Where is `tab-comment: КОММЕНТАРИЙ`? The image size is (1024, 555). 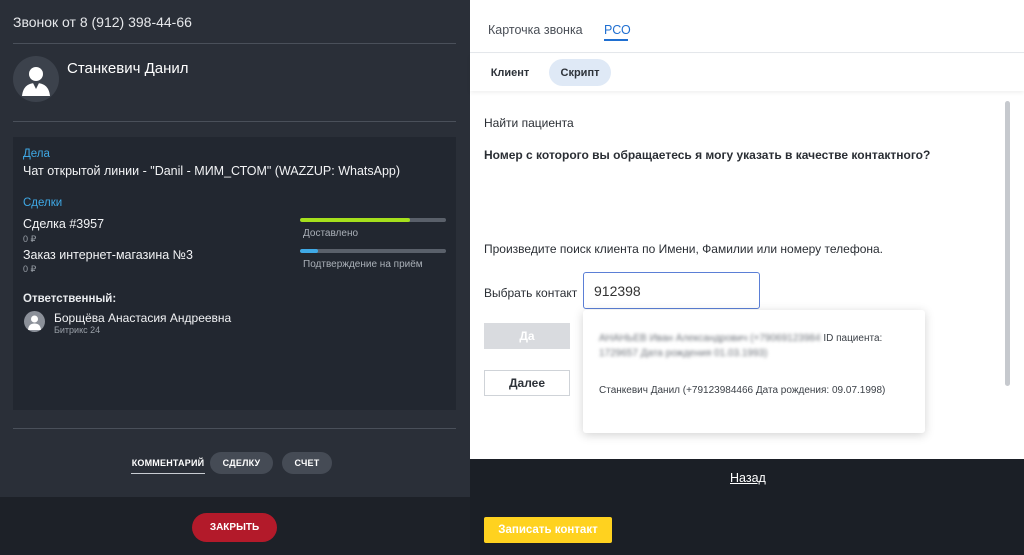 tab-comment: КОММЕНТАРИЙ is located at coordinates (168, 463).